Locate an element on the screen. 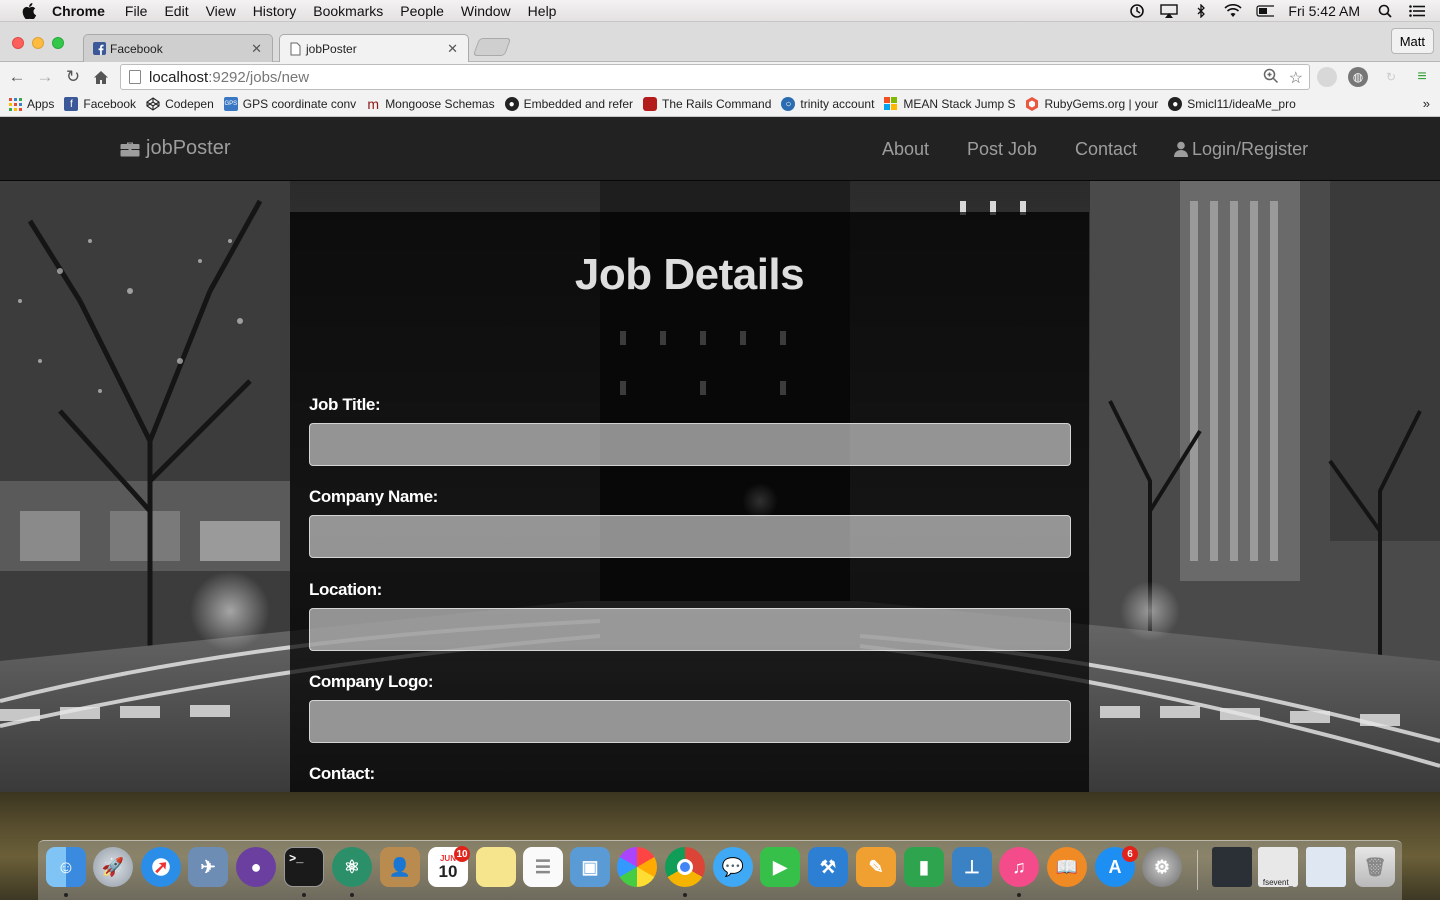 The width and height of the screenshot is (1440, 900). facetime-icon: ▶ is located at coordinates (780, 867).